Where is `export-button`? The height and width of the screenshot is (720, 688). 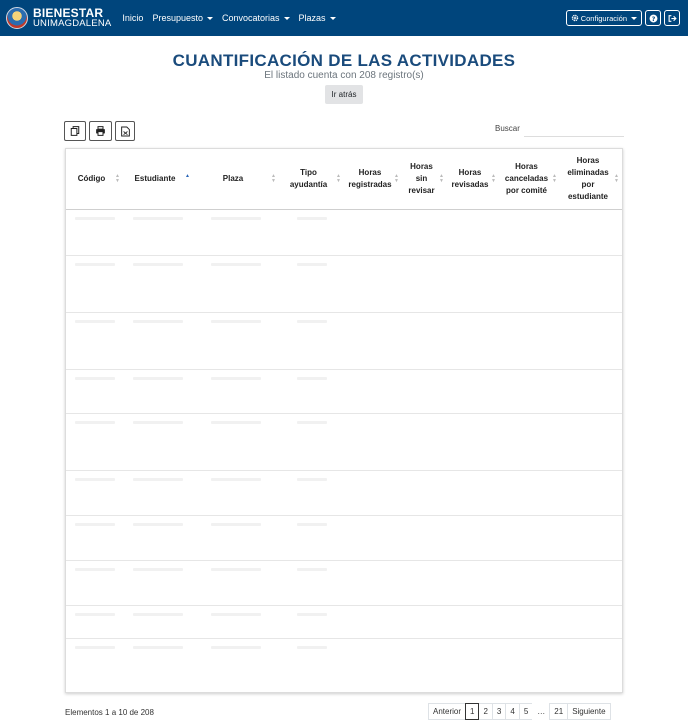
export-button is located at coordinates (125, 131).